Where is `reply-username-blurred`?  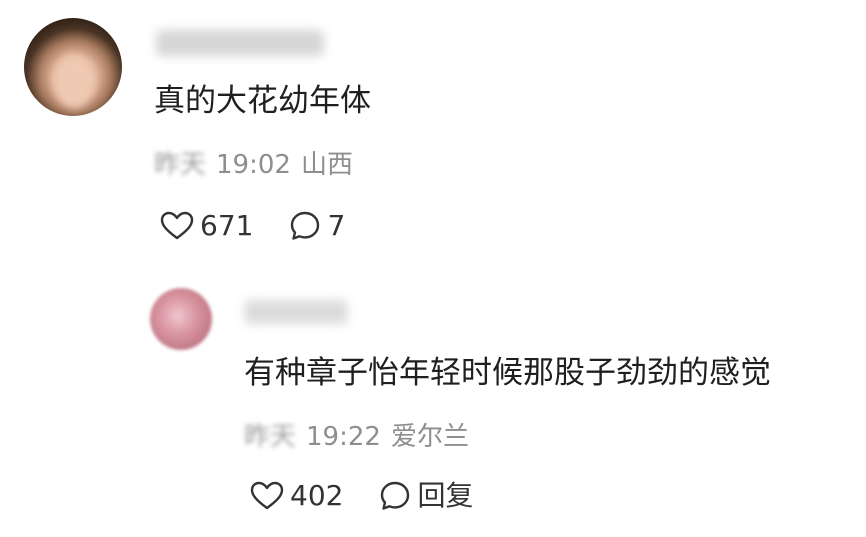
reply-username-blurred is located at coordinates (296, 312).